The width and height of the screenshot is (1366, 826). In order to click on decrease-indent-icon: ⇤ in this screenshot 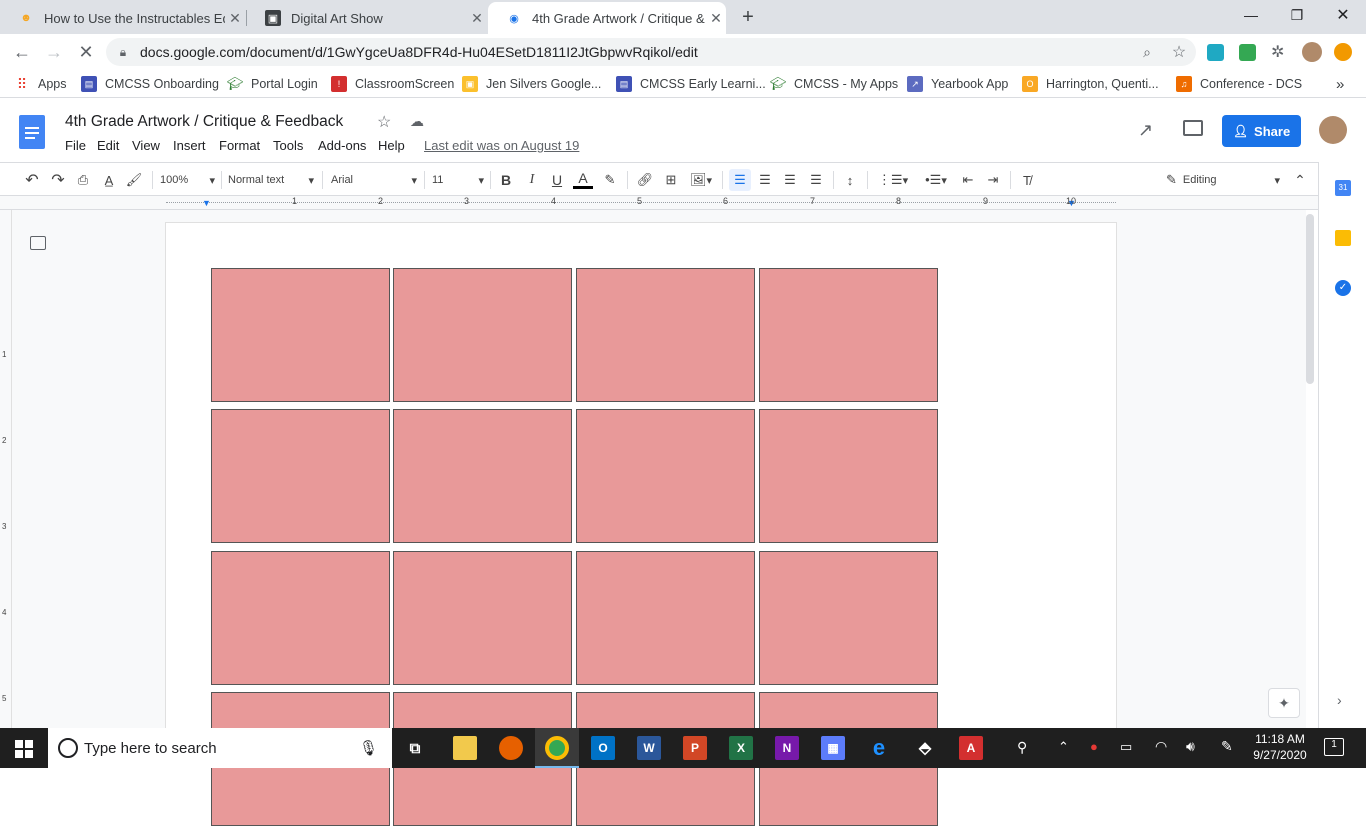, I will do `click(968, 180)`.